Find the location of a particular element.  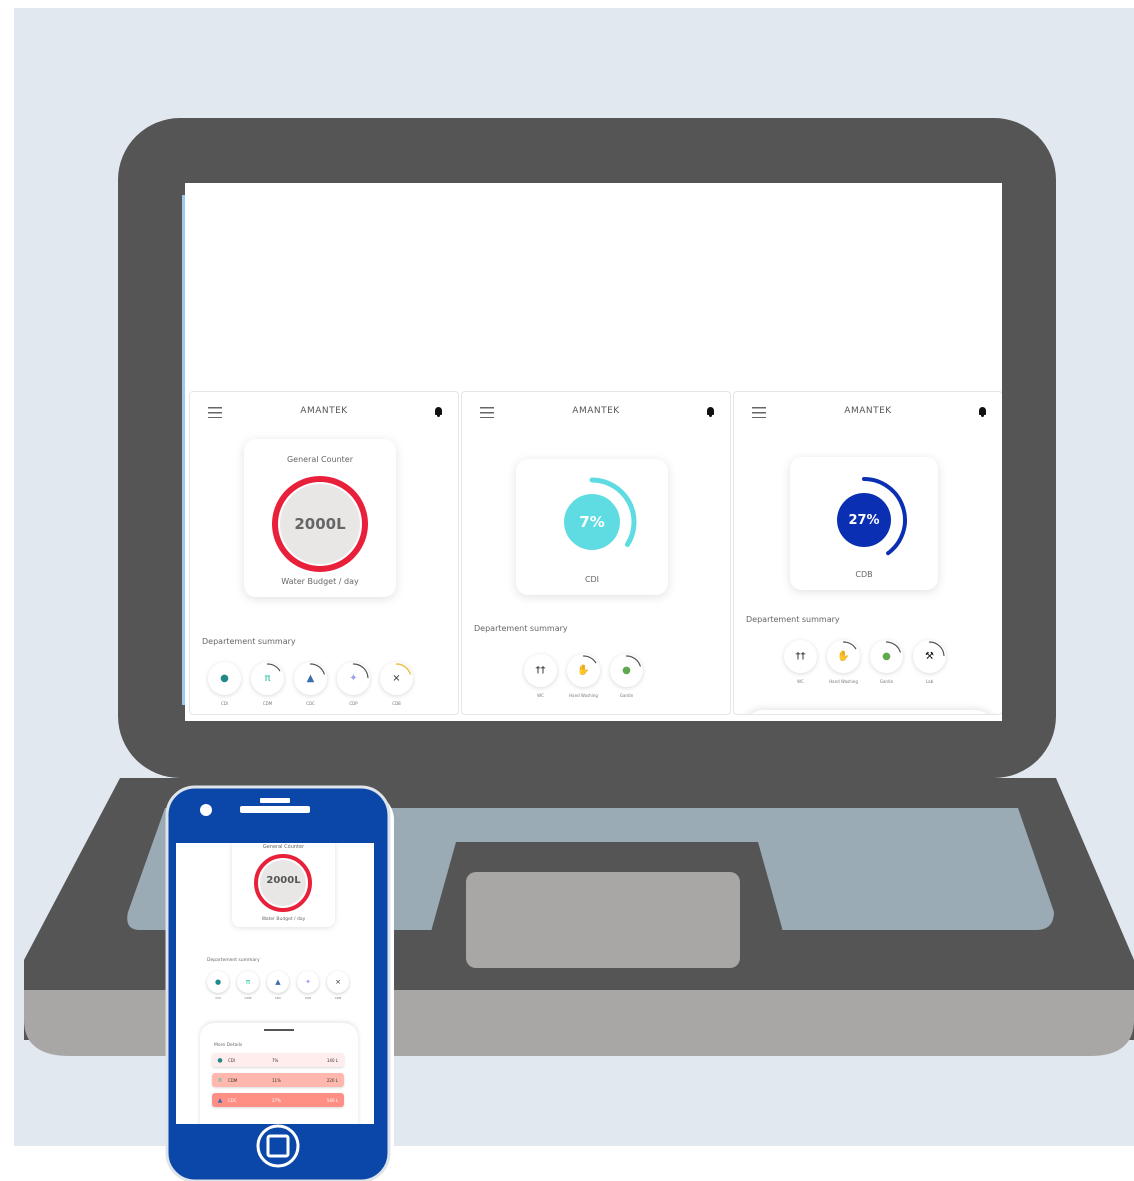

department-label: CDP is located at coordinates (353, 703).